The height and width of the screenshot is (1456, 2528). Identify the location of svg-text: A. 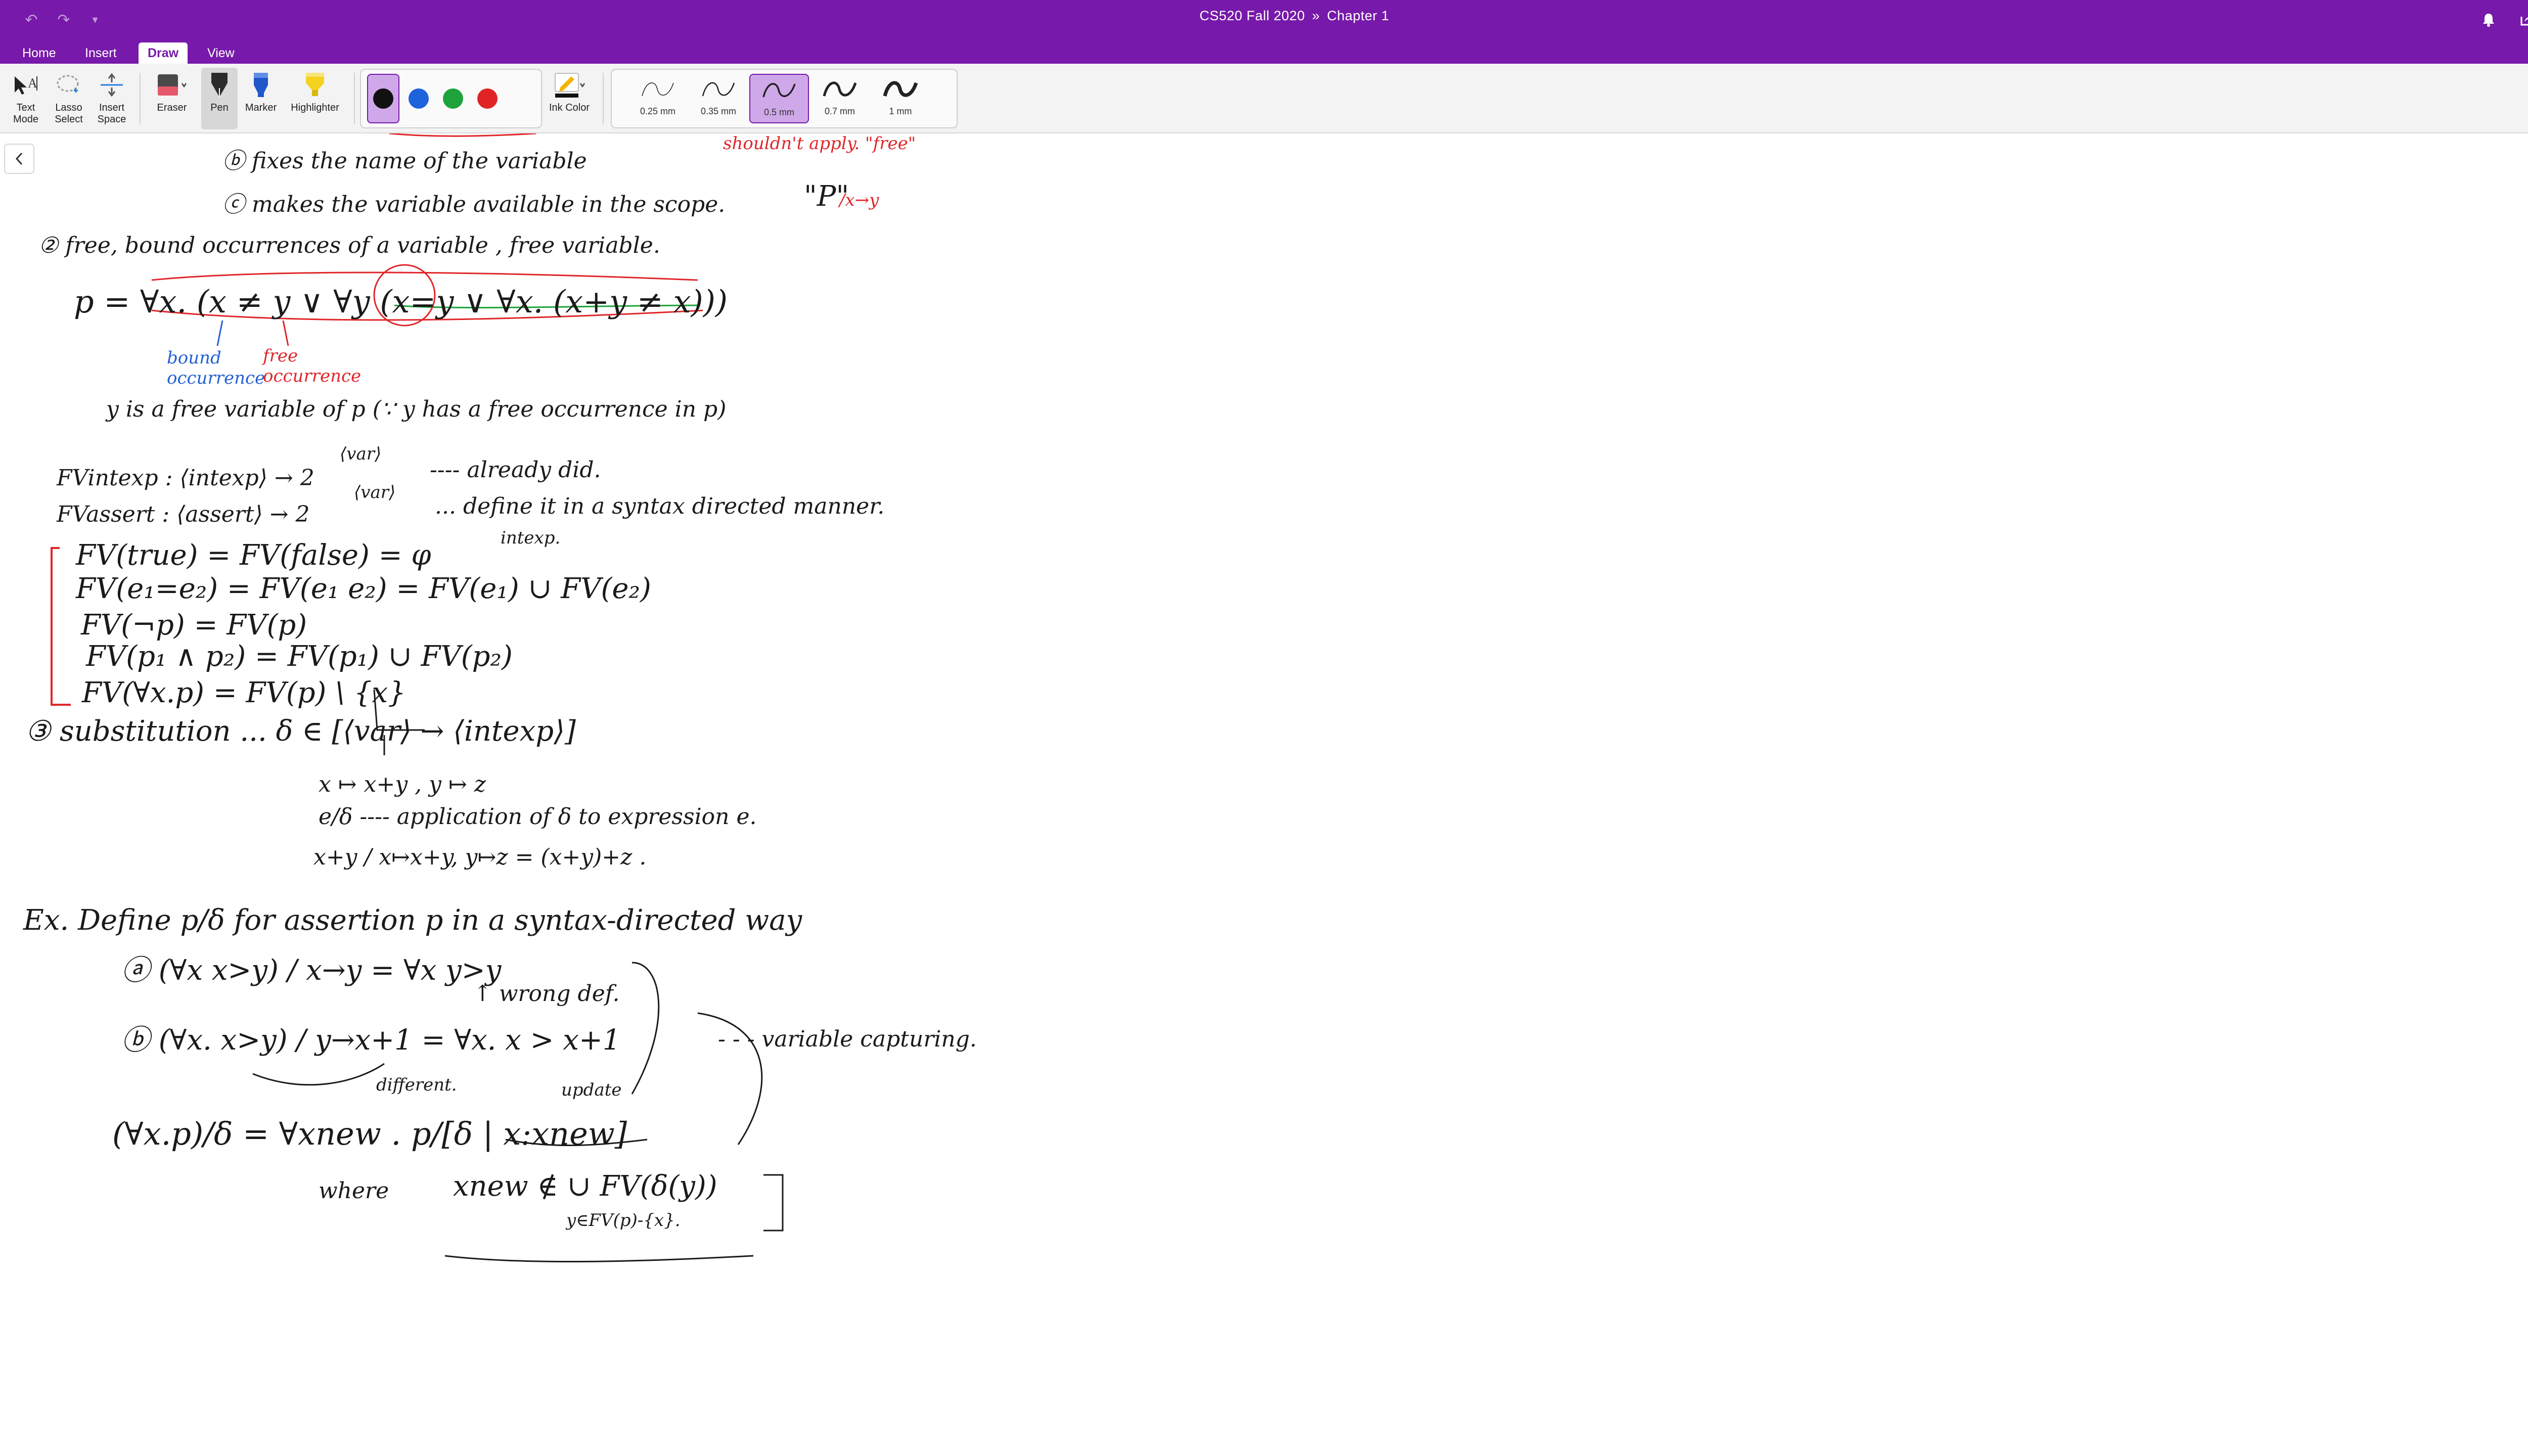
(33, 83).